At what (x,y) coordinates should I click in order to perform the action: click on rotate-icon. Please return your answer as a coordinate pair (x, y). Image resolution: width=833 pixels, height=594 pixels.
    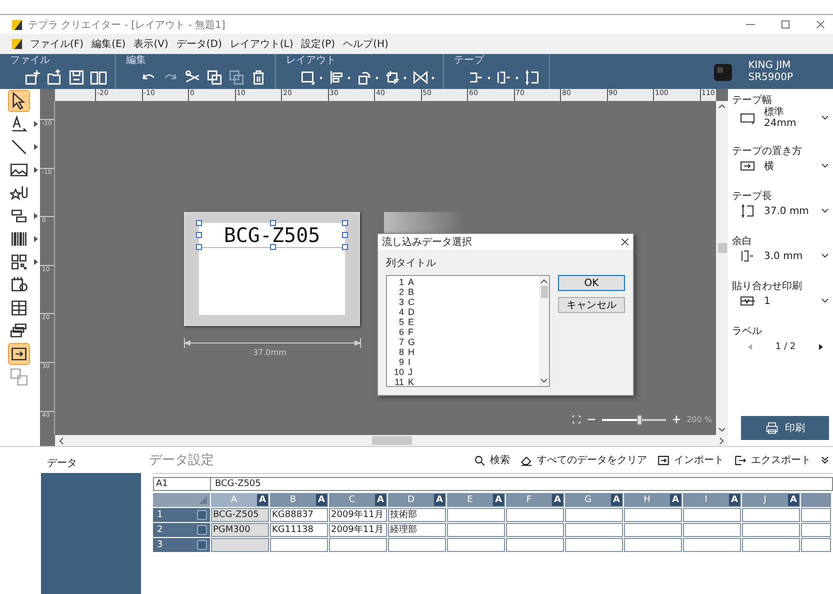
    Looking at the image, I should click on (364, 77).